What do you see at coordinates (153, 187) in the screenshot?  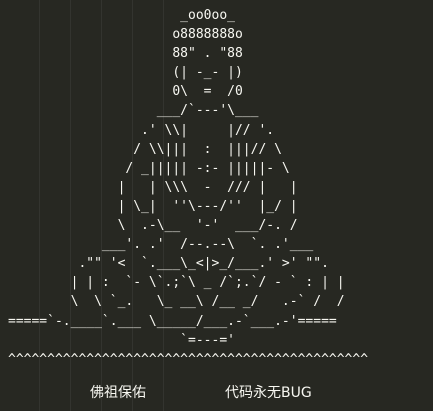 I see `code-line: | | \\\ - /// | |` at bounding box center [153, 187].